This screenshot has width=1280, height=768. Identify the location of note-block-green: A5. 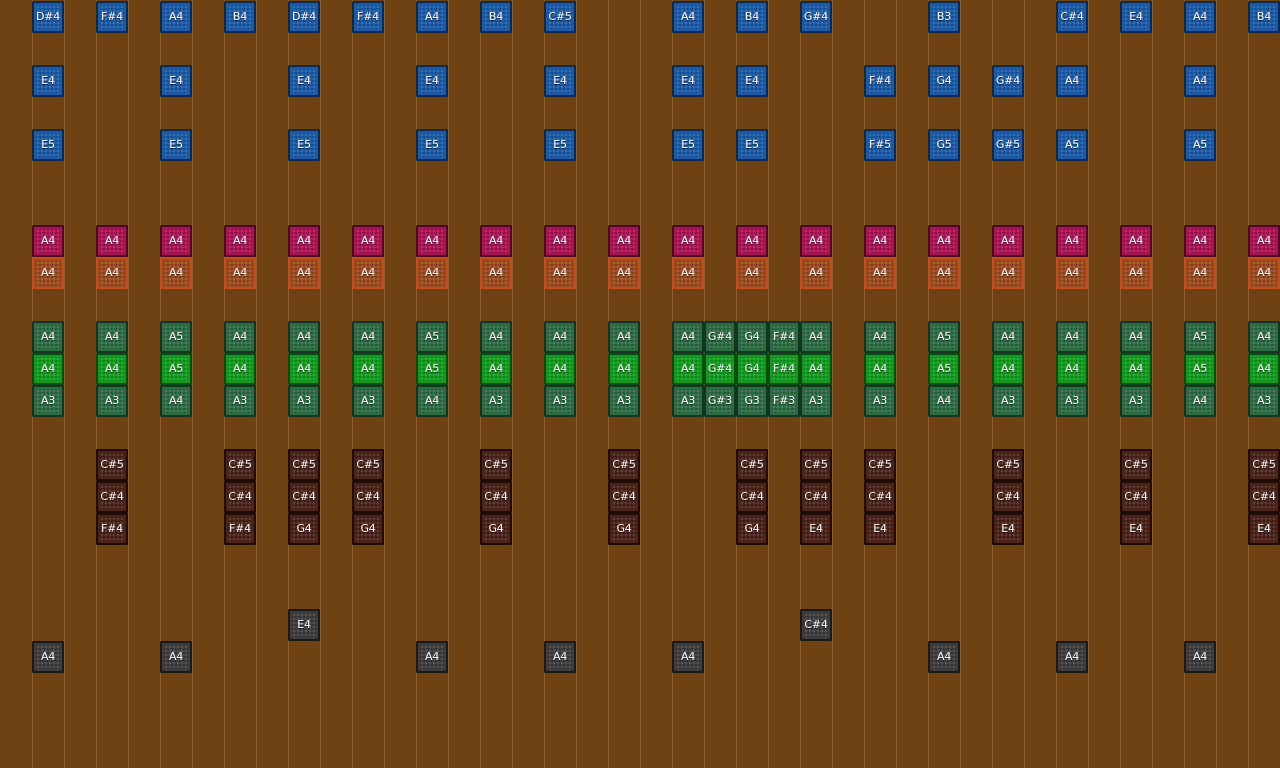
(1200, 337).